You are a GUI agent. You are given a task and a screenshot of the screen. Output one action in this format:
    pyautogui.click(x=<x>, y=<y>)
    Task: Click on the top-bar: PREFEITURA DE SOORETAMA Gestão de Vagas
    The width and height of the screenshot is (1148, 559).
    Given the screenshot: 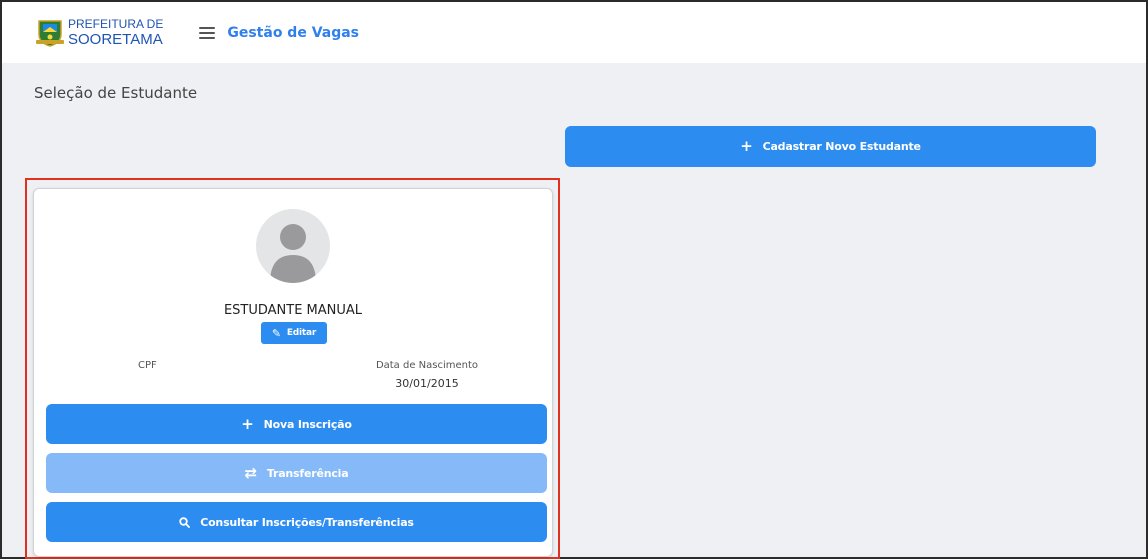 What is the action you would take?
    pyautogui.click(x=574, y=32)
    